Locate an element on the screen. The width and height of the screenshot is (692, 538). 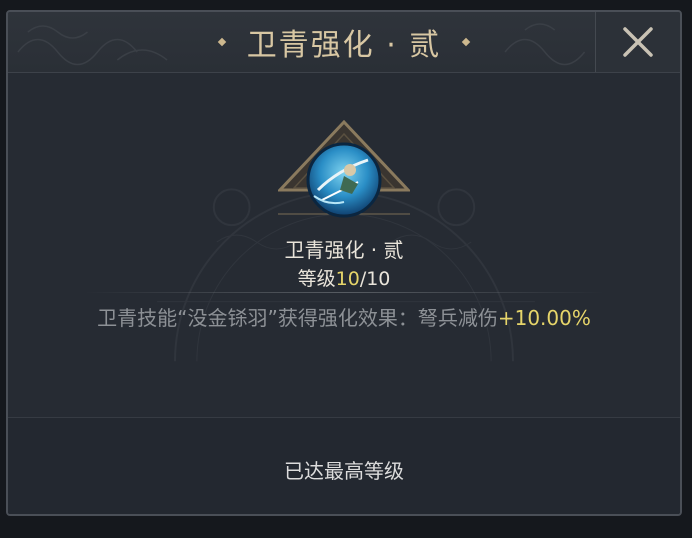
dialog-header: 卫青强化 · 贰 is located at coordinates (344, 42).